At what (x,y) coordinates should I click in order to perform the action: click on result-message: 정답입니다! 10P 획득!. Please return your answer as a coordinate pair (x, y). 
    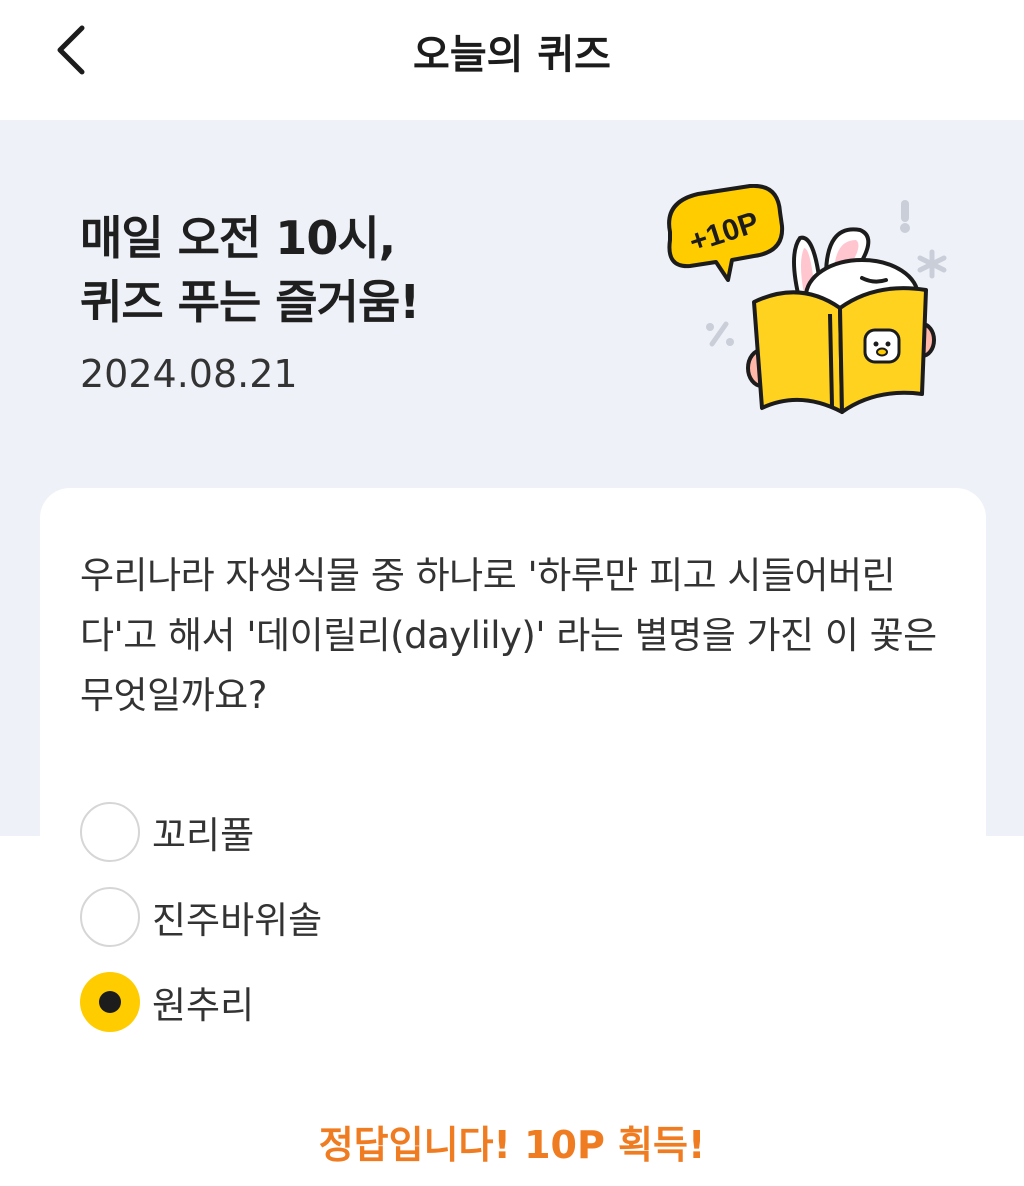
    Looking at the image, I should click on (512, 1145).